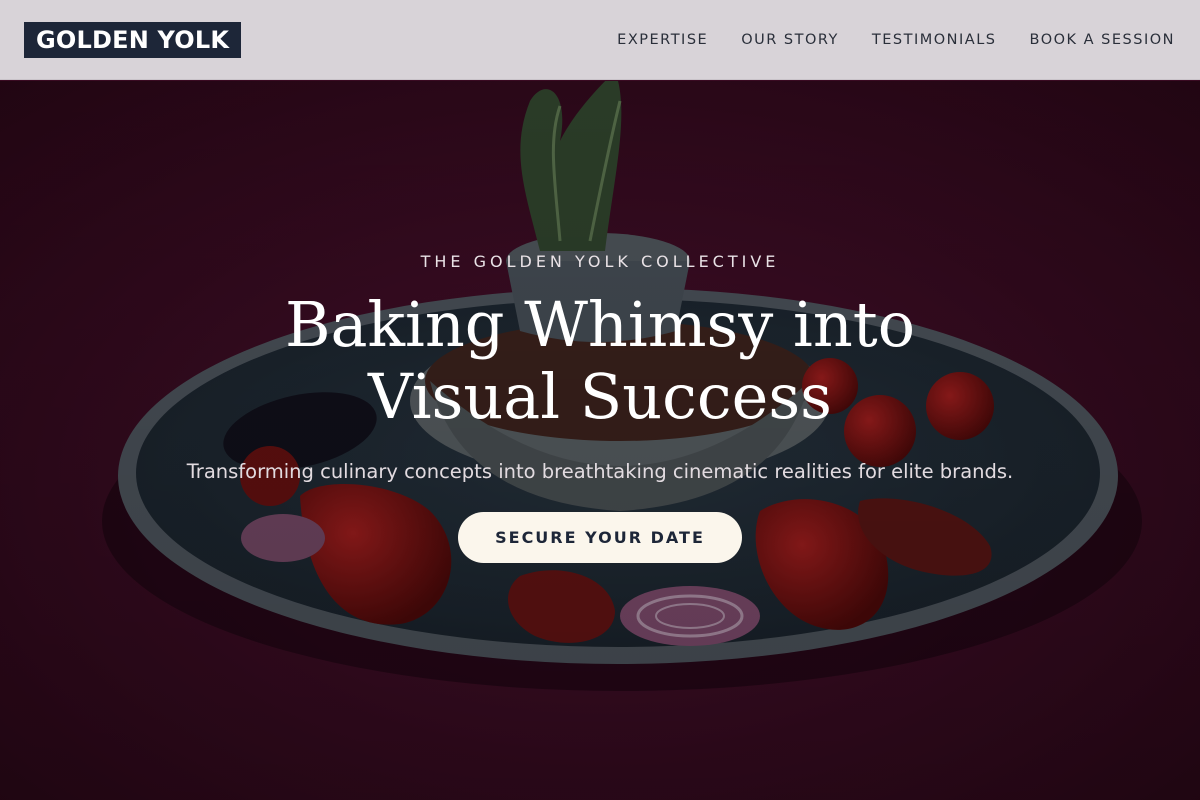  I want to click on hero-headline-line-1: Baking Whimsy into, so click(600, 324).